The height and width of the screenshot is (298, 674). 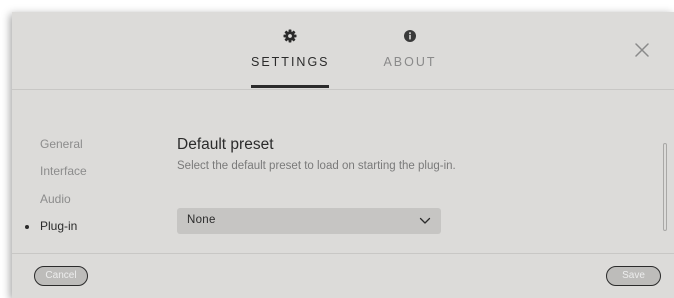 What do you see at coordinates (61, 276) in the screenshot?
I see `cancel-button: Cancel` at bounding box center [61, 276].